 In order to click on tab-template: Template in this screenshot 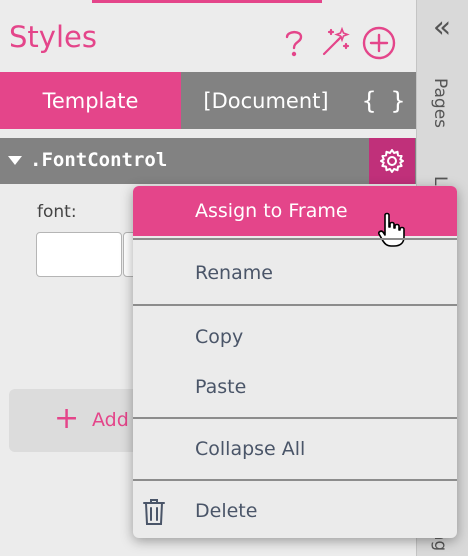, I will do `click(90, 100)`.